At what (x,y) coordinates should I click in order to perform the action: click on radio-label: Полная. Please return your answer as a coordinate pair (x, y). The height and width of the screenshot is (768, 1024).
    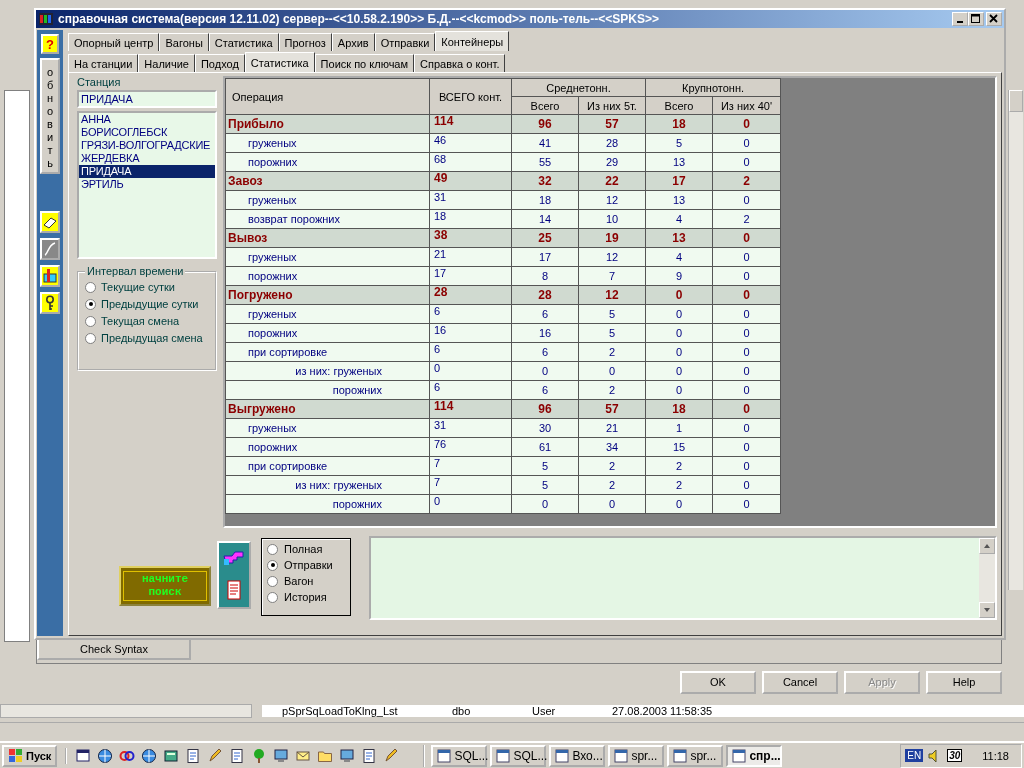
    Looking at the image, I should click on (303, 549).